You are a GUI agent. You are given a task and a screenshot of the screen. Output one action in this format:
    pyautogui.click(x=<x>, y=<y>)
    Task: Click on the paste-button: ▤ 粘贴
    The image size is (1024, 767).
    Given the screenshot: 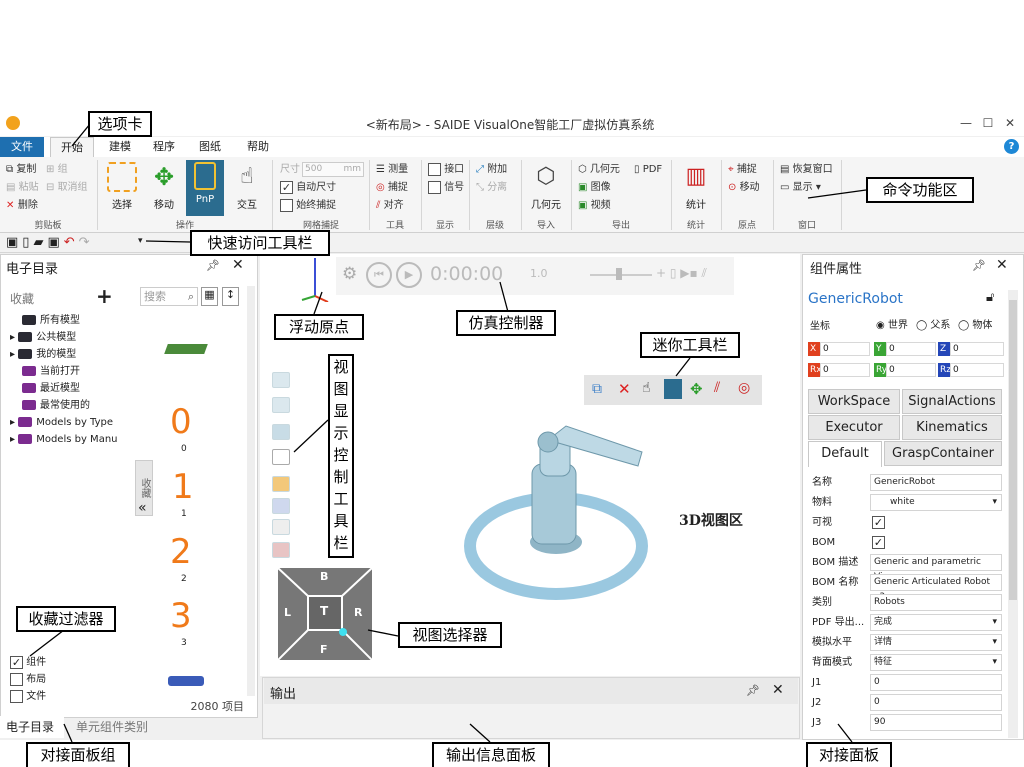 What is the action you would take?
    pyautogui.click(x=22, y=188)
    